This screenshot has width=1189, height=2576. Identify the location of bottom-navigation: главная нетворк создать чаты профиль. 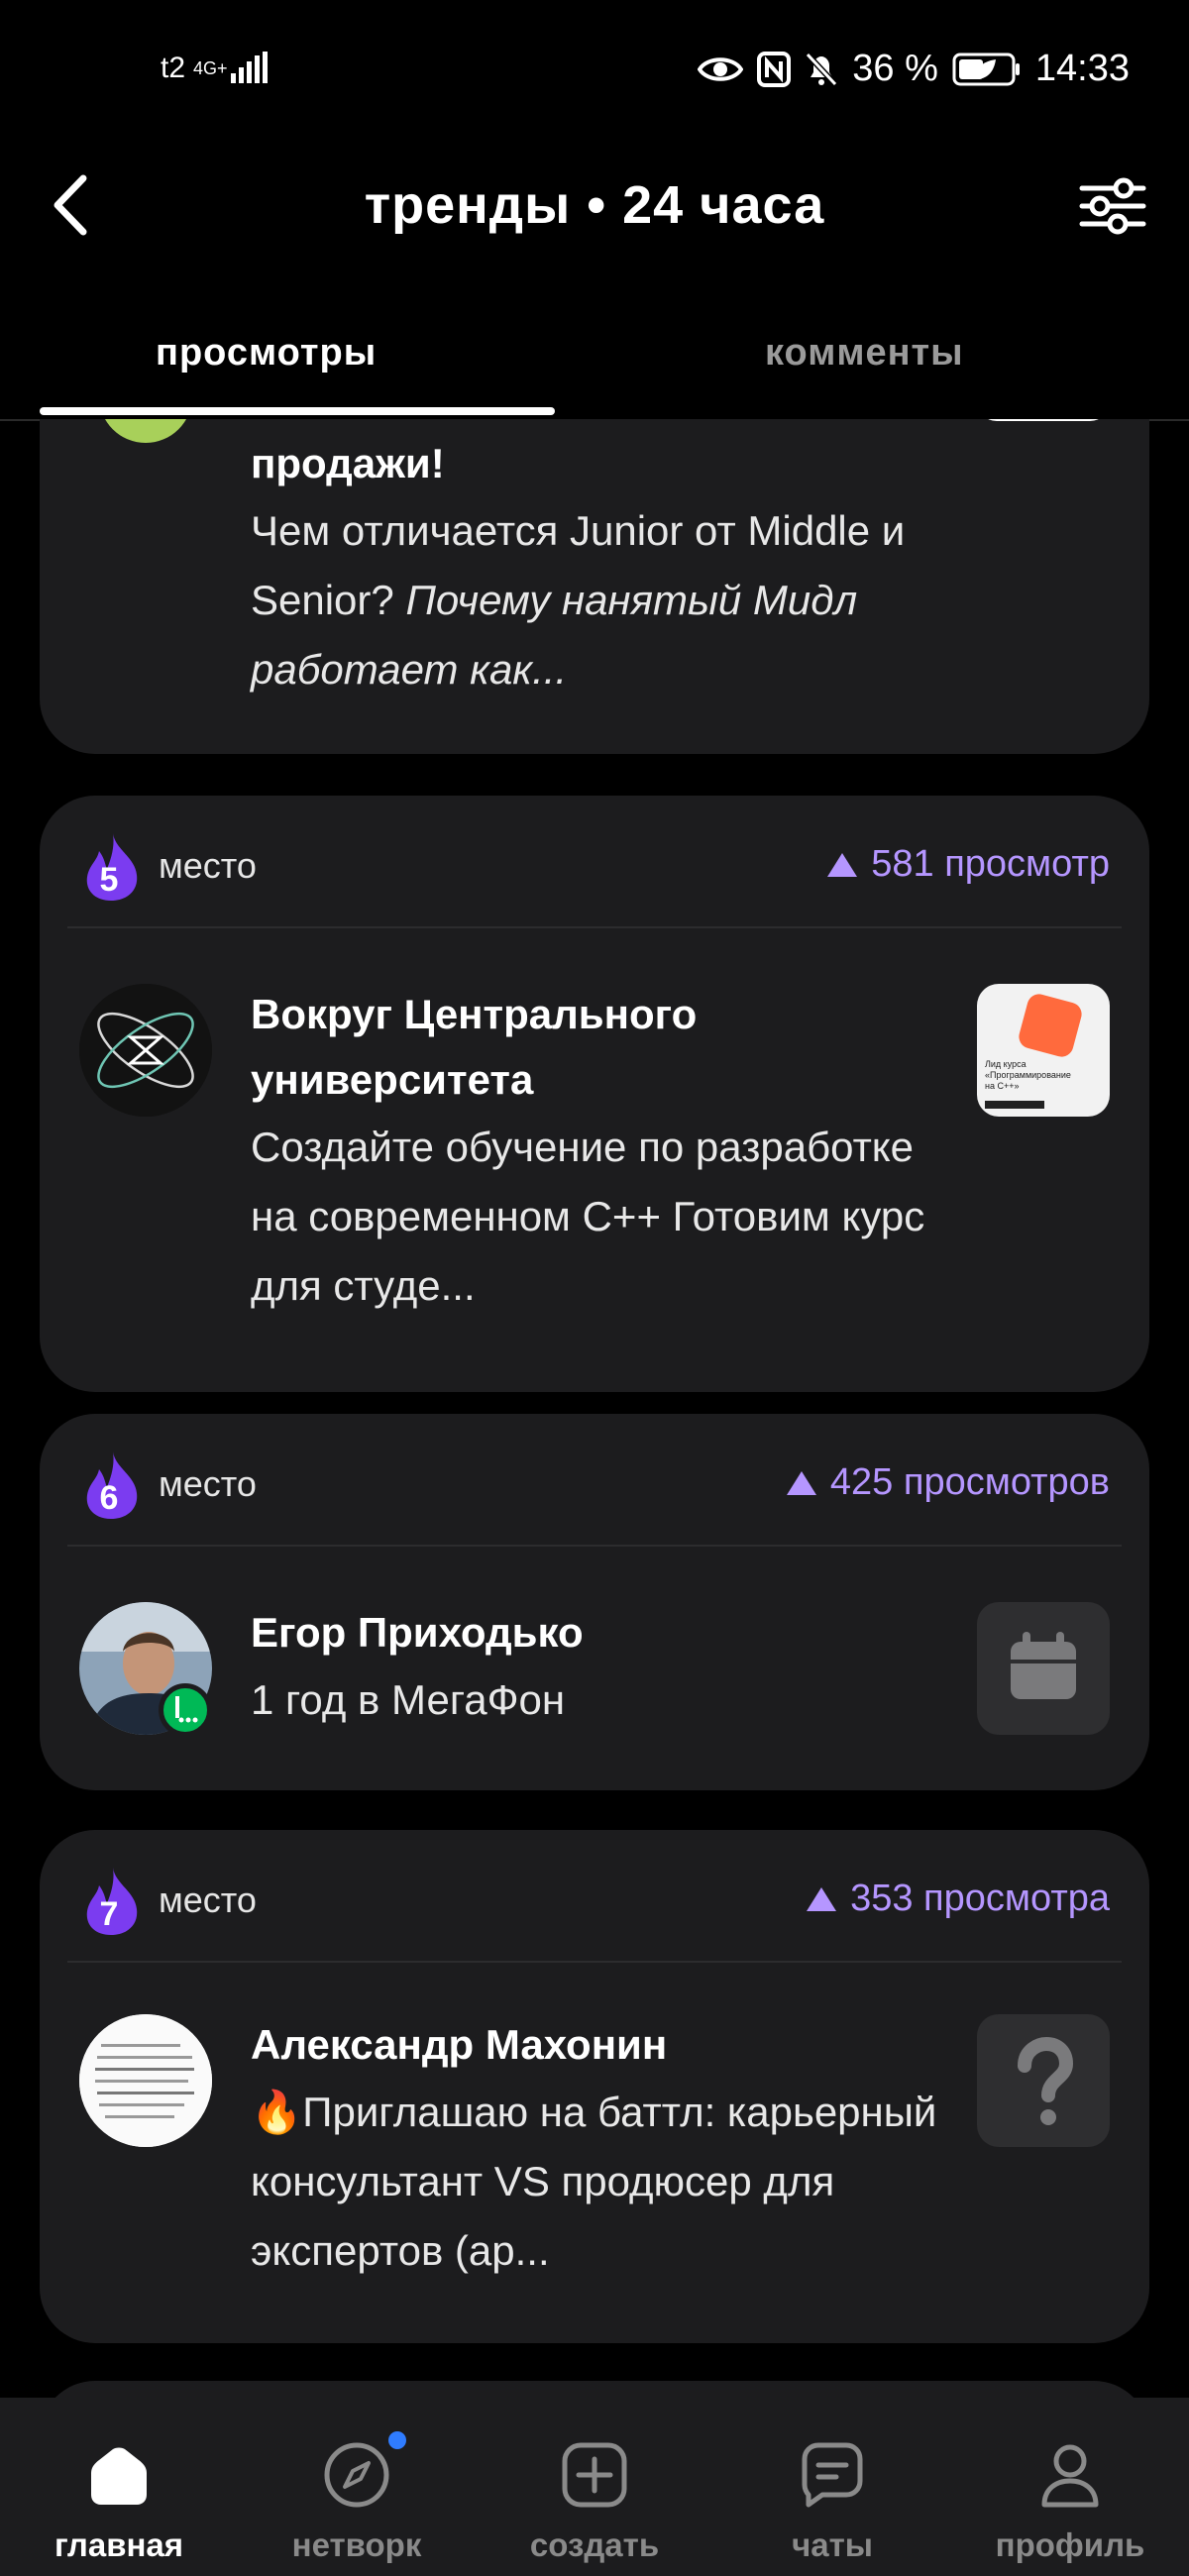
(594, 2487).